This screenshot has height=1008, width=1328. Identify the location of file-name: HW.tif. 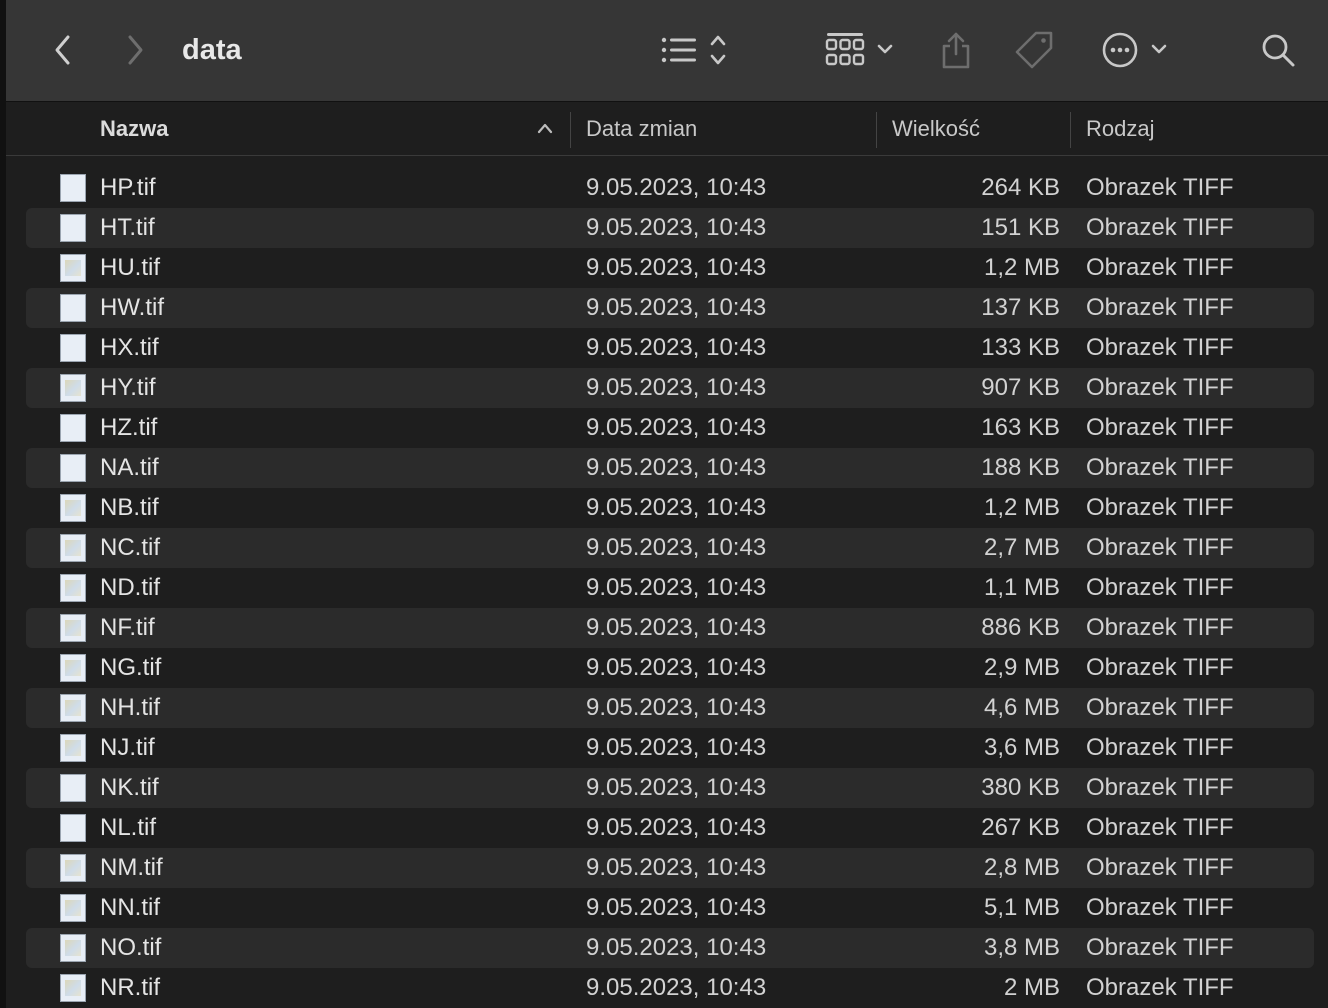
(132, 307).